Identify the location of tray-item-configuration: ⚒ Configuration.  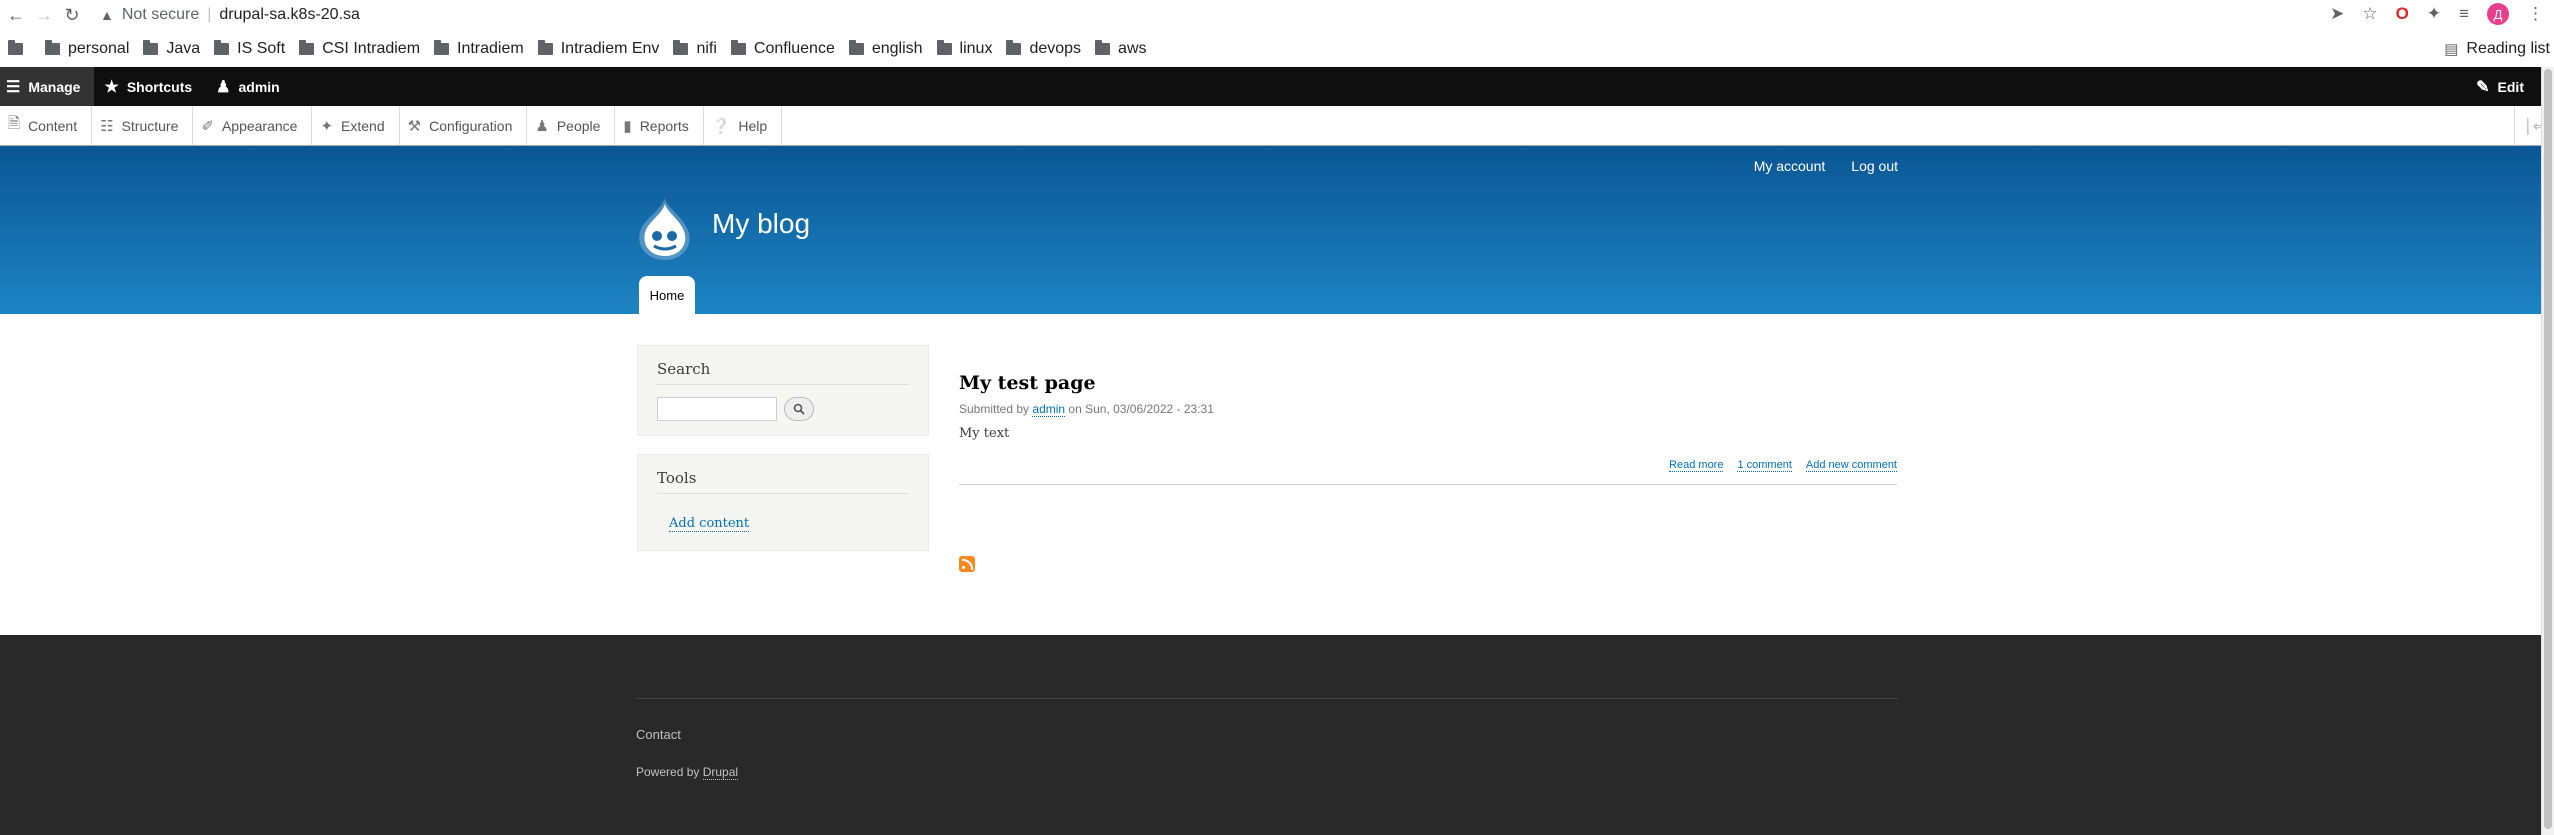
(464, 125).